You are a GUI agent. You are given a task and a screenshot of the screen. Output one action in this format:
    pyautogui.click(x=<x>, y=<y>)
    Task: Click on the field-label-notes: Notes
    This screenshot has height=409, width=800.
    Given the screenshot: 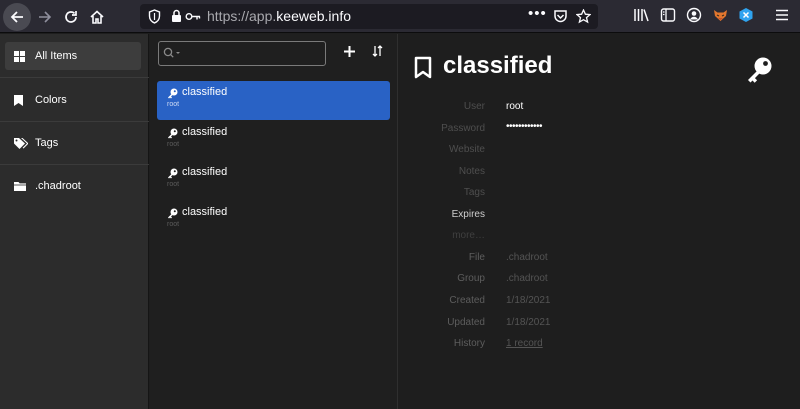 What is the action you would take?
    pyautogui.click(x=472, y=171)
    